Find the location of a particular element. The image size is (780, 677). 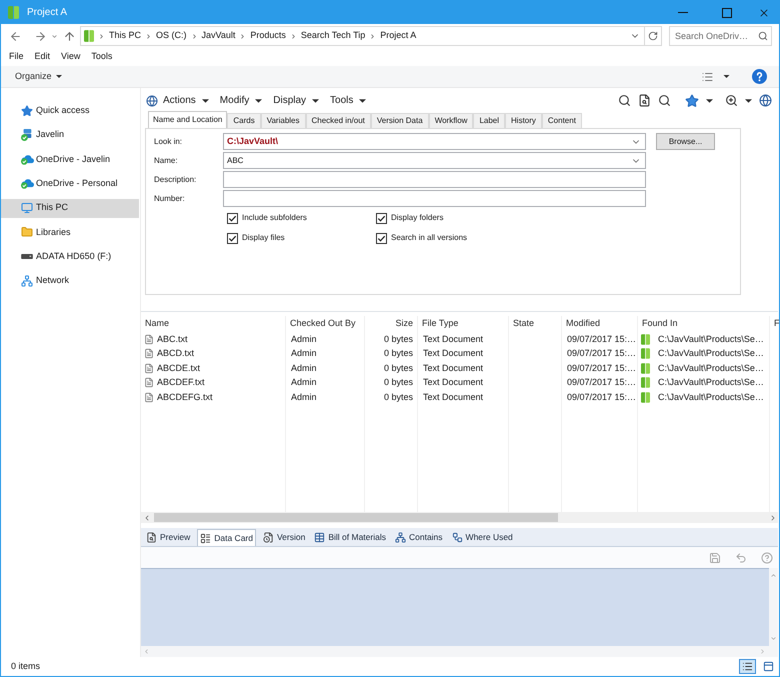

horizontal-scrollbar is located at coordinates (459, 517).